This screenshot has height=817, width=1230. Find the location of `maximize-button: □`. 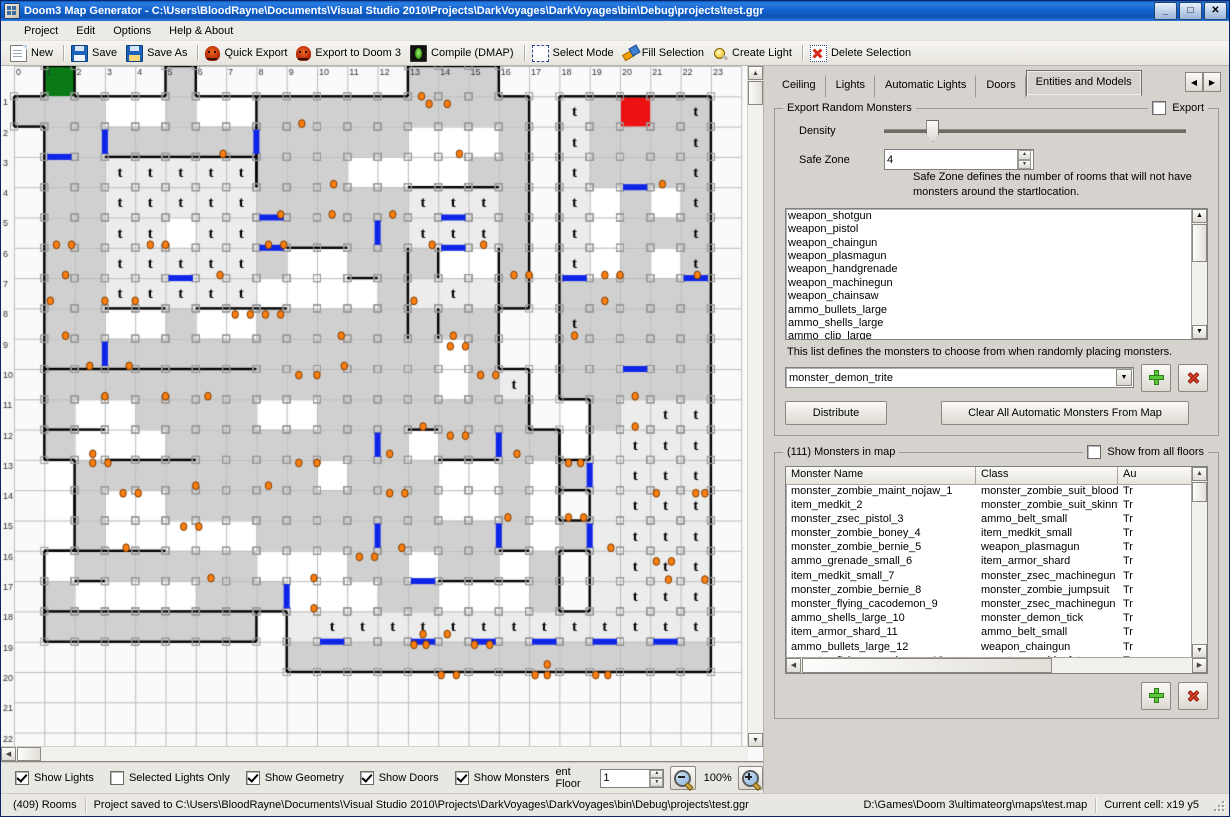

maximize-button: □ is located at coordinates (1190, 11).